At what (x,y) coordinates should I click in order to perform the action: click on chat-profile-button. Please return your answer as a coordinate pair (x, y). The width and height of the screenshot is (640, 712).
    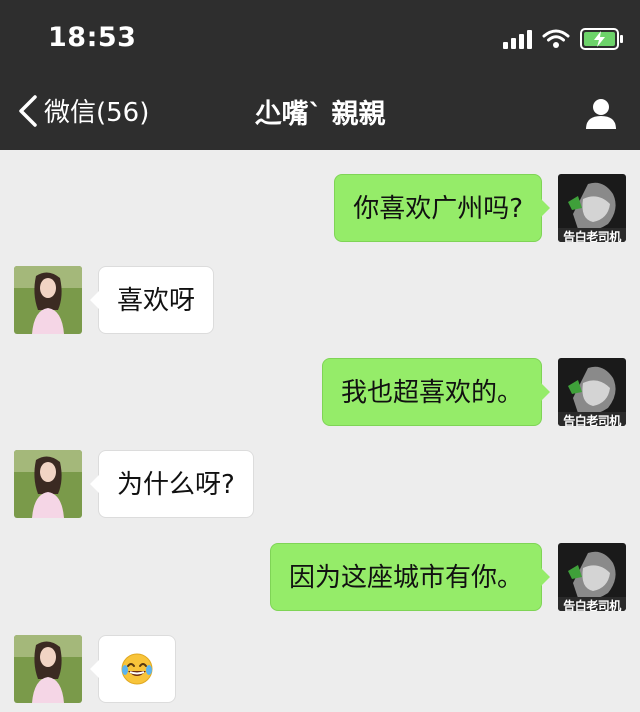
    Looking at the image, I should click on (601, 115).